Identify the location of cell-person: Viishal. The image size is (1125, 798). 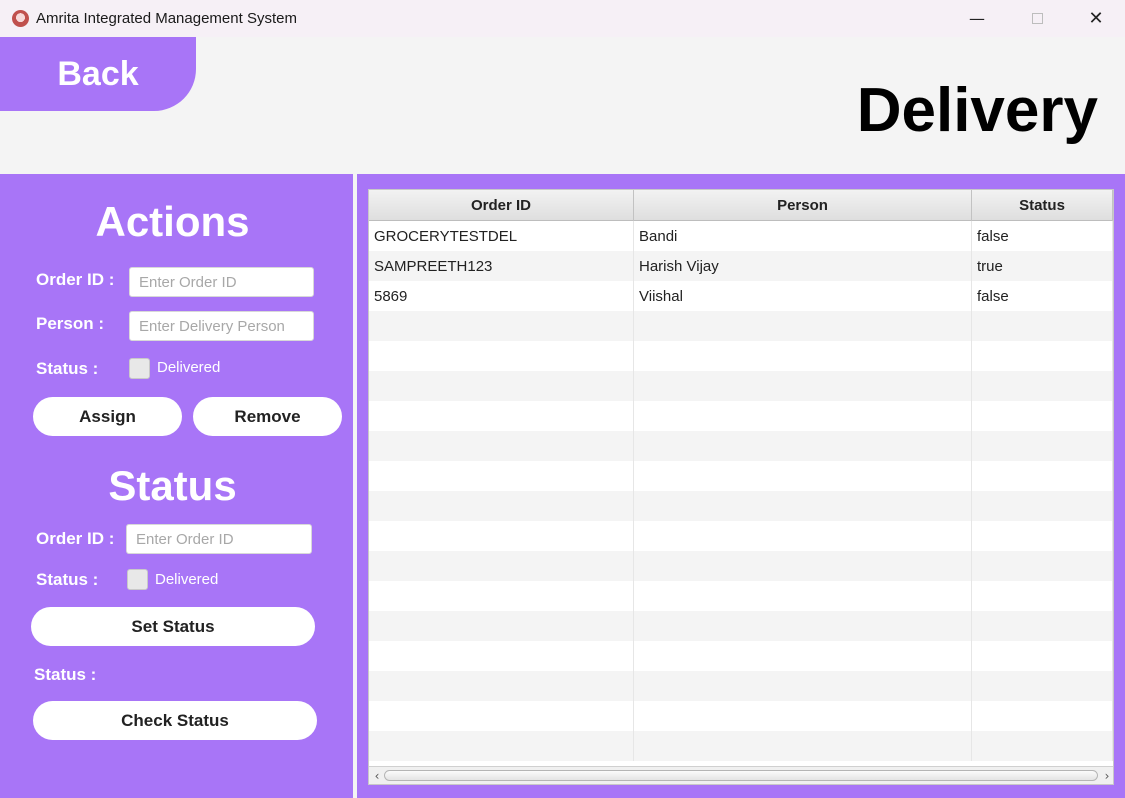
(803, 296).